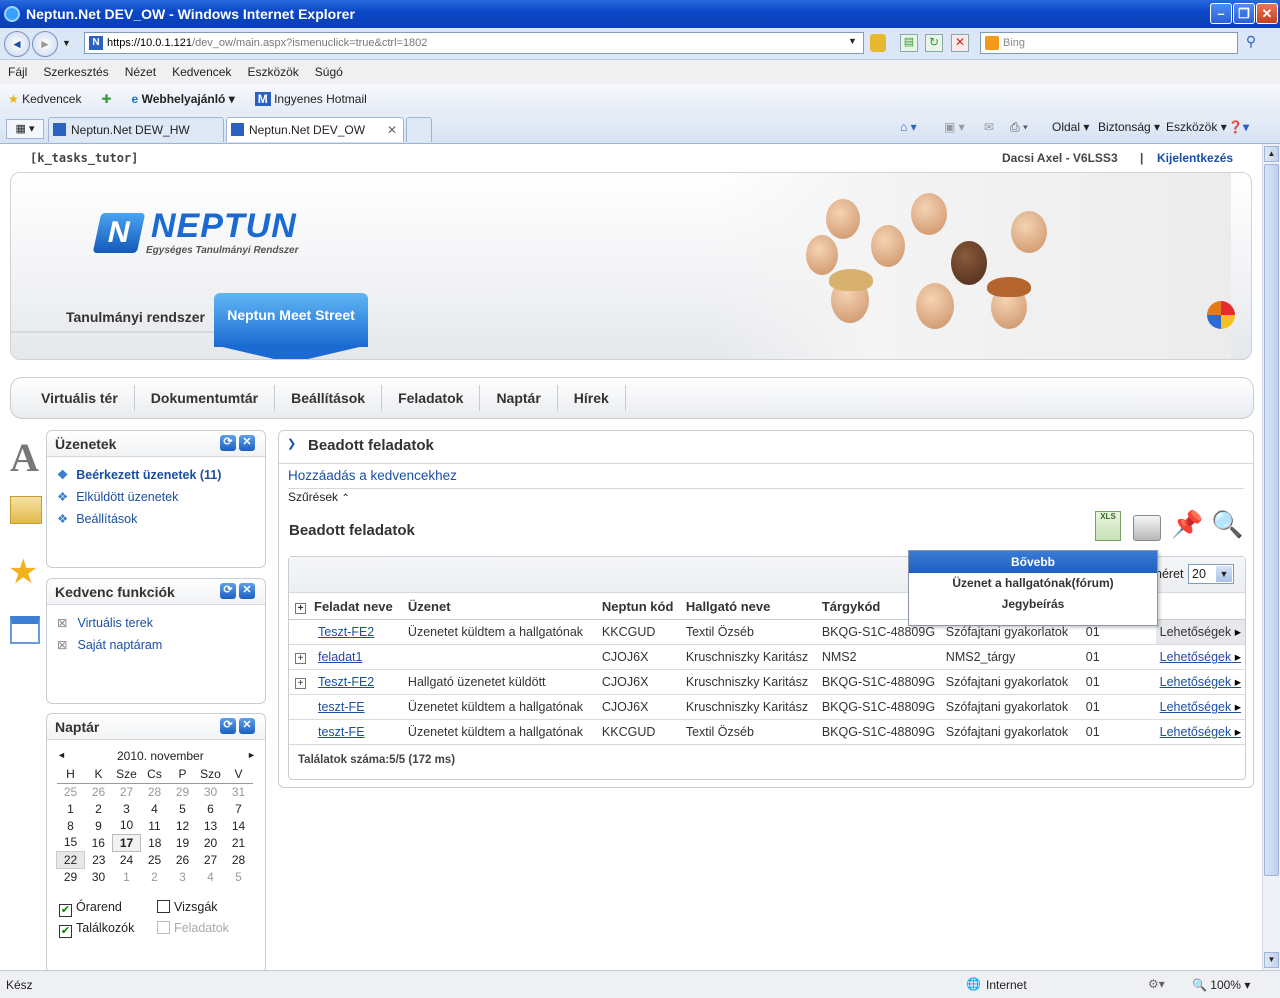 The width and height of the screenshot is (1280, 998). I want to click on mail-icon: ✉, so click(989, 127).